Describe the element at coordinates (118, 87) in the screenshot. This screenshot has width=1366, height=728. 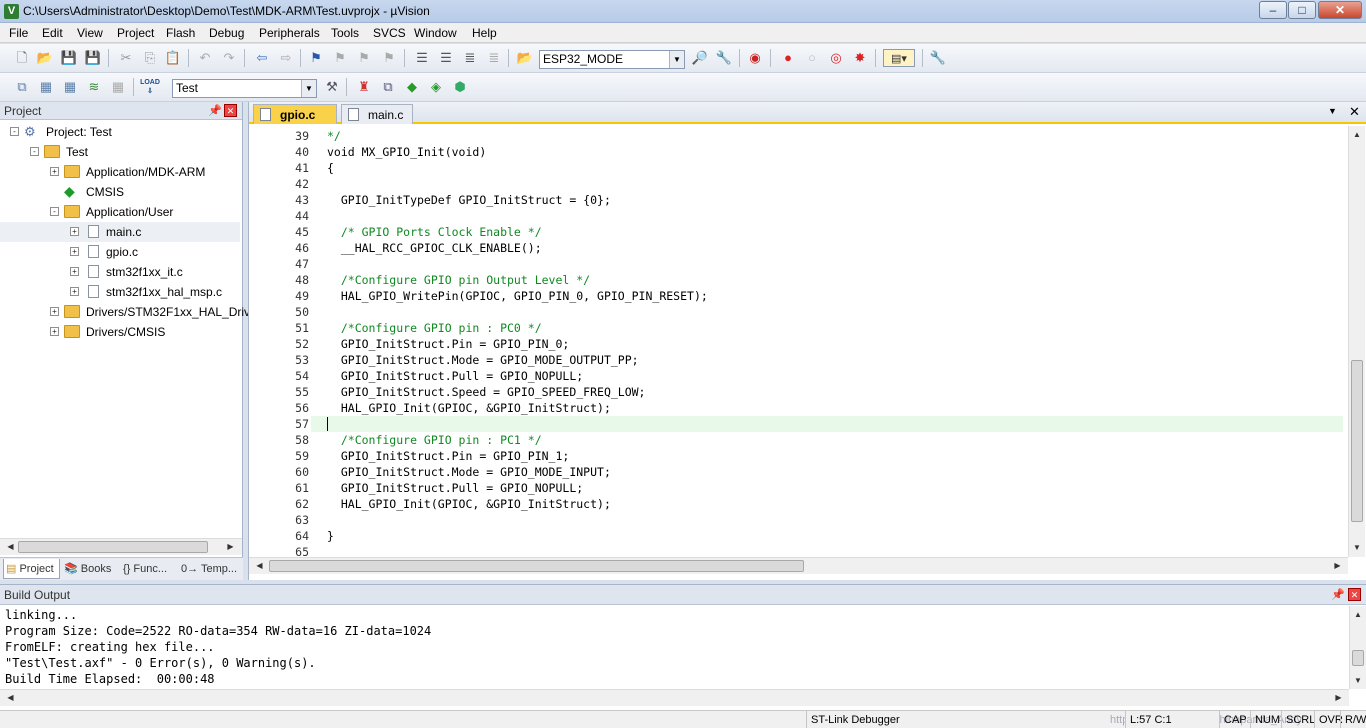
I see `stop-build-icon: ▦` at that location.